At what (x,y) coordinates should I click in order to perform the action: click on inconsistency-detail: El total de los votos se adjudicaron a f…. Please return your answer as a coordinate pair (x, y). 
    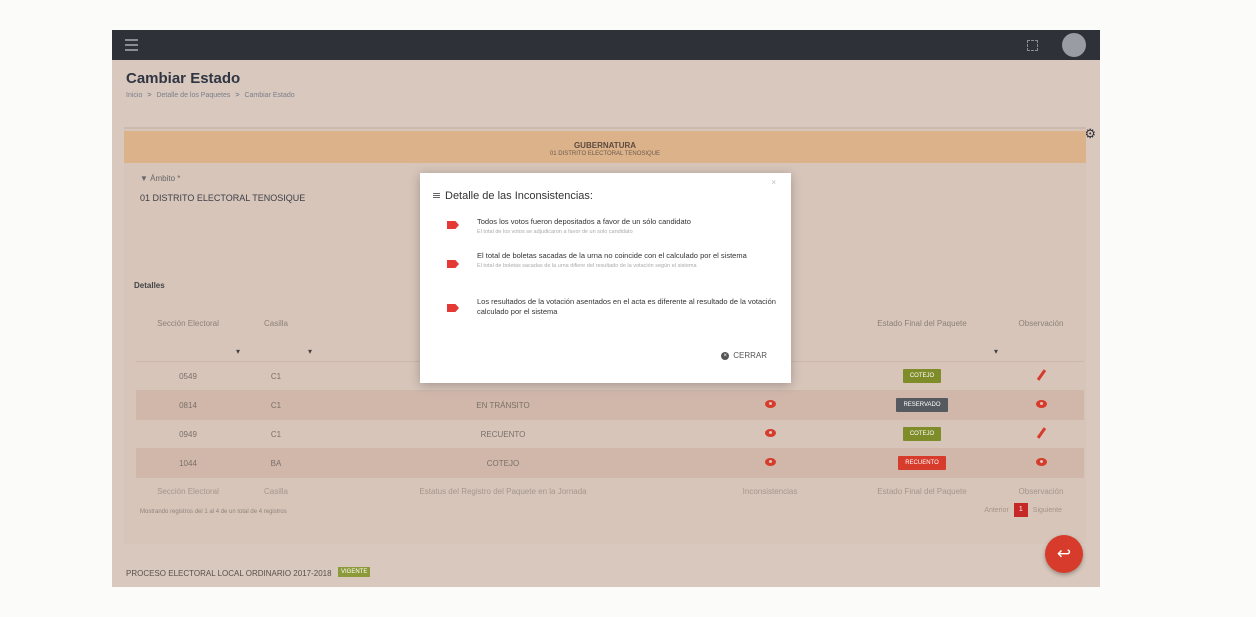
    Looking at the image, I should click on (555, 232).